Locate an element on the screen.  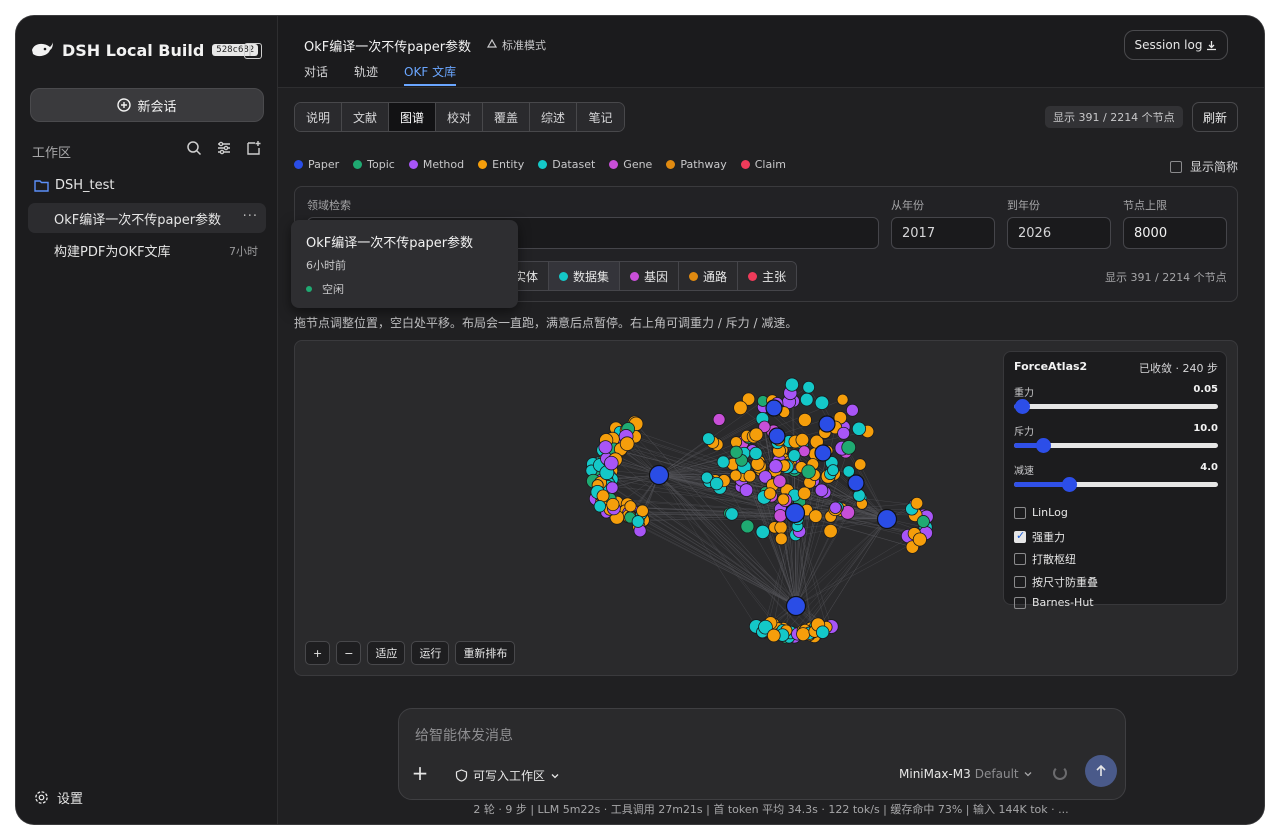
forceatlas-option: 强重力 is located at coordinates (1039, 537).